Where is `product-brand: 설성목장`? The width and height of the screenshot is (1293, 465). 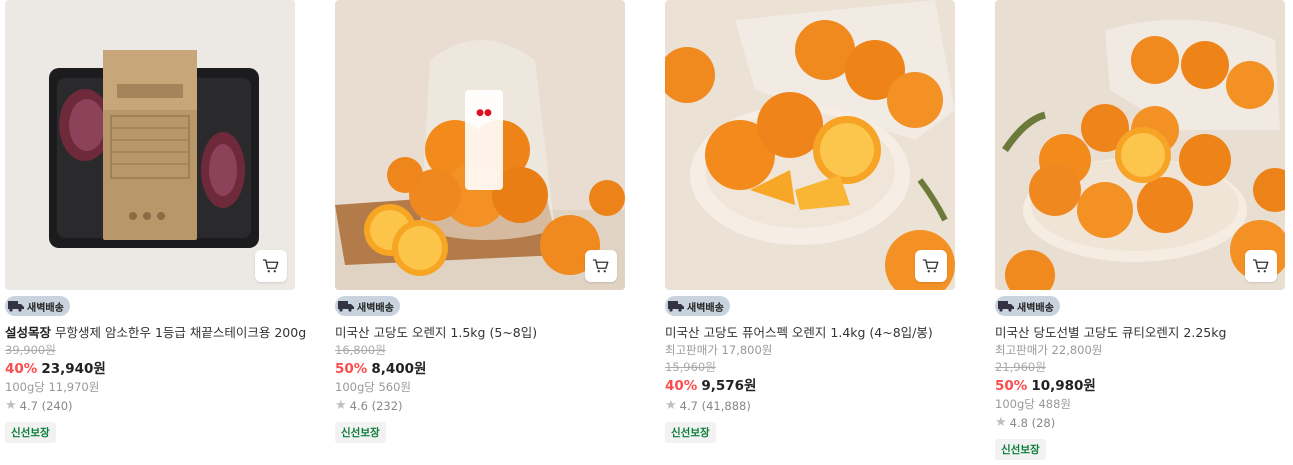 product-brand: 설성목장 is located at coordinates (28, 332).